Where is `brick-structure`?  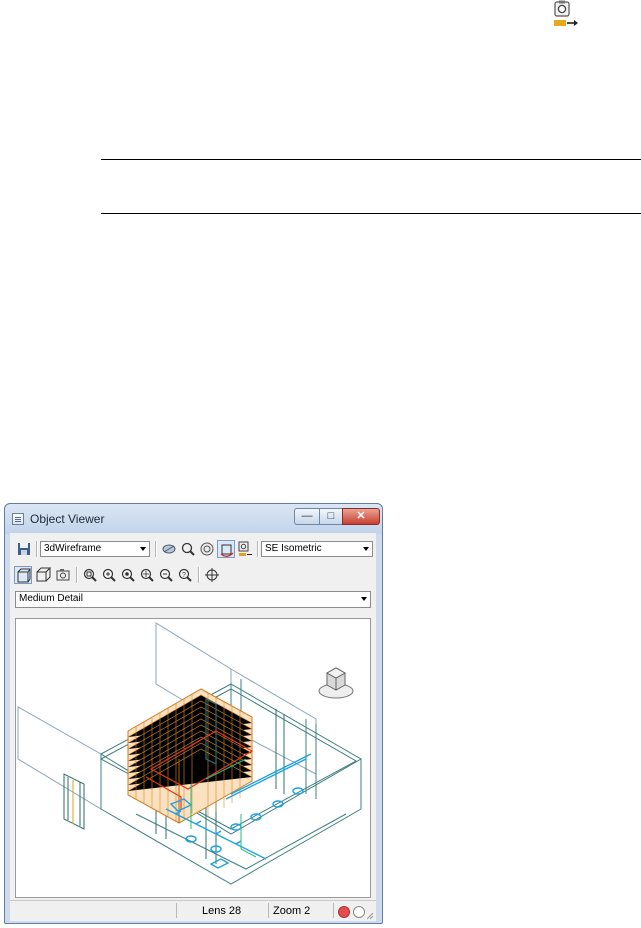
brick-structure is located at coordinates (190, 756).